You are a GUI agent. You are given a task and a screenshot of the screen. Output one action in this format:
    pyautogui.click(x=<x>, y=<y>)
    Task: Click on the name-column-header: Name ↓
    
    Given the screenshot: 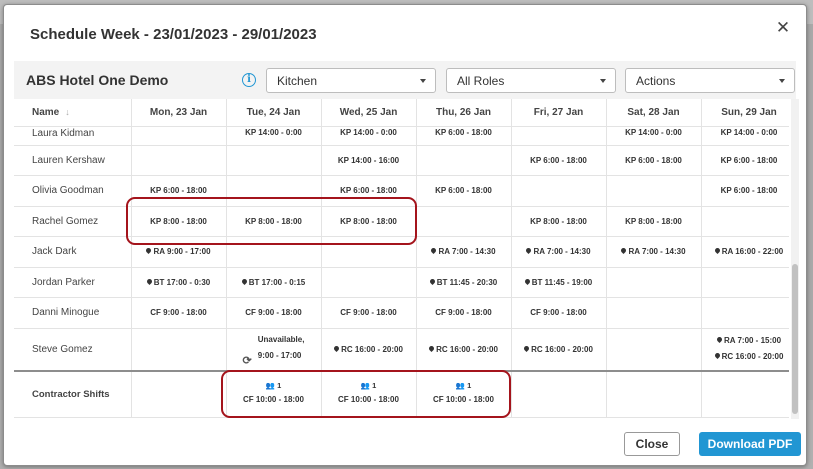 What is the action you would take?
    pyautogui.click(x=73, y=113)
    